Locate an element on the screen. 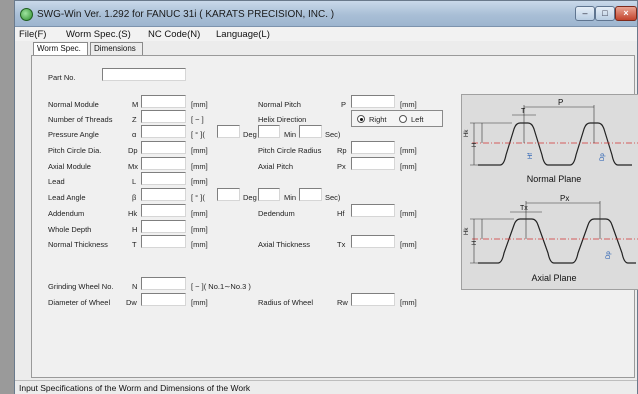  normal-pitch-unit: [mm] is located at coordinates (408, 104).